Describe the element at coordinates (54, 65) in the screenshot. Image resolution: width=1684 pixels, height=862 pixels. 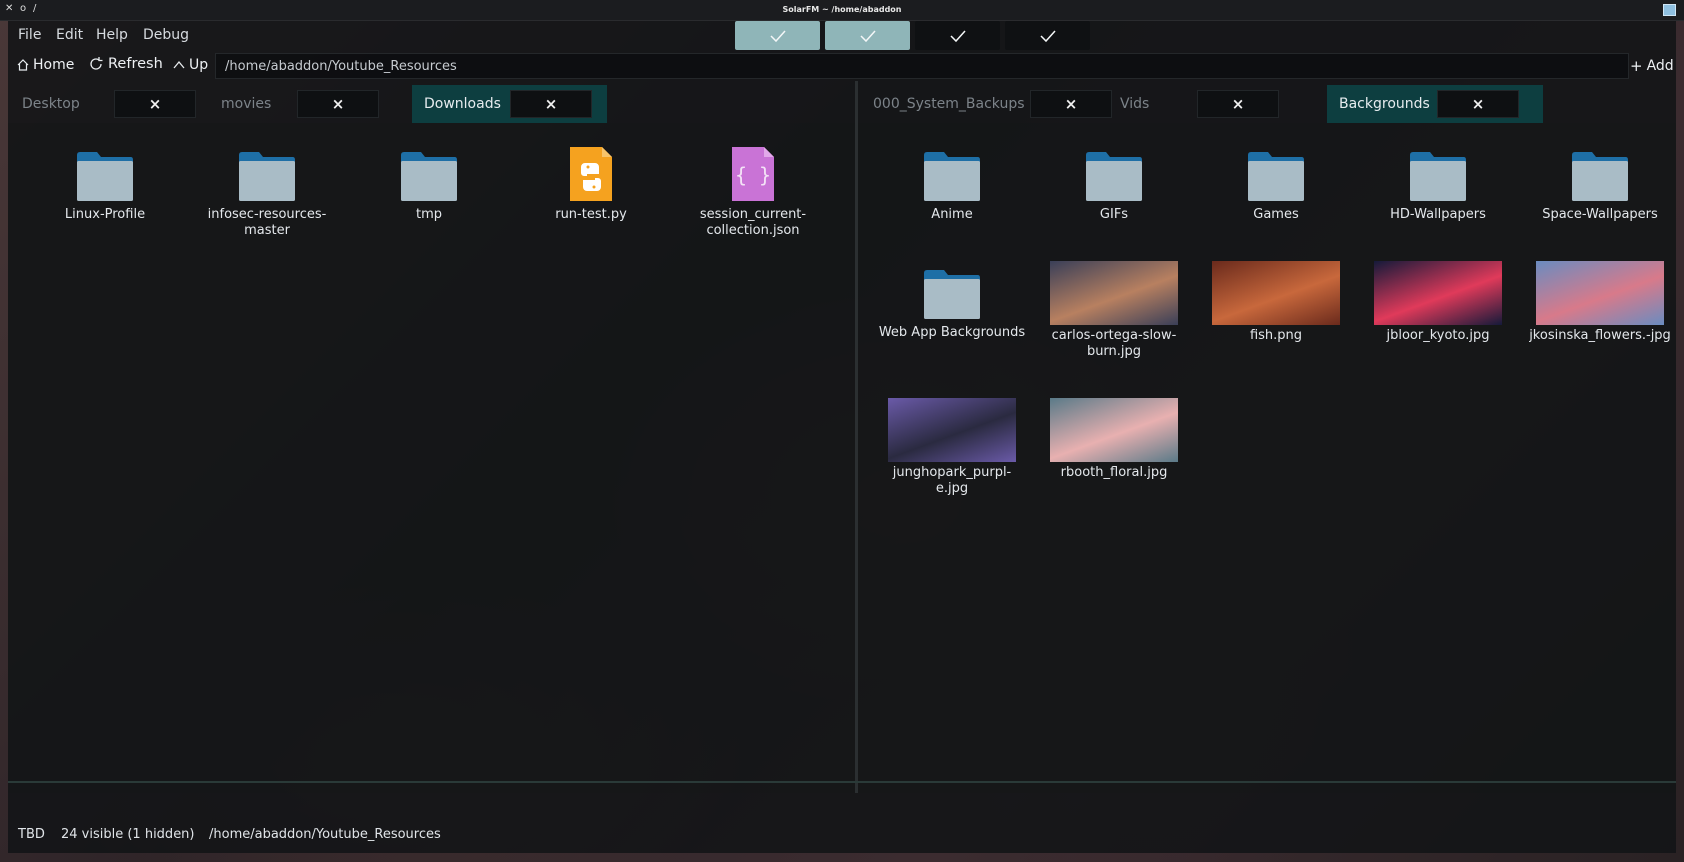
I see `home-label: Home` at that location.